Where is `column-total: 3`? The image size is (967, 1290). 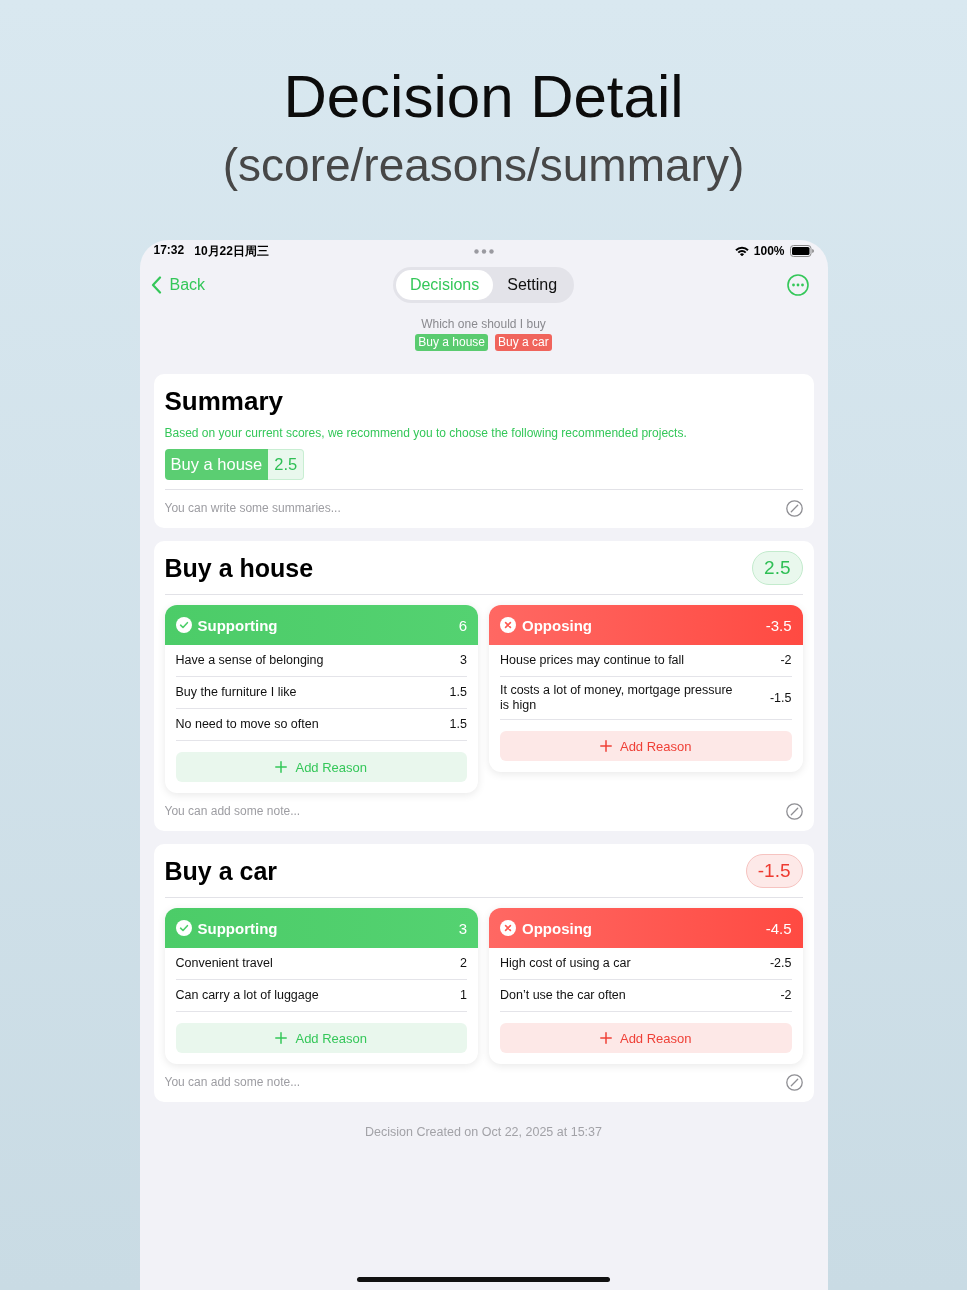
column-total: 3 is located at coordinates (462, 928).